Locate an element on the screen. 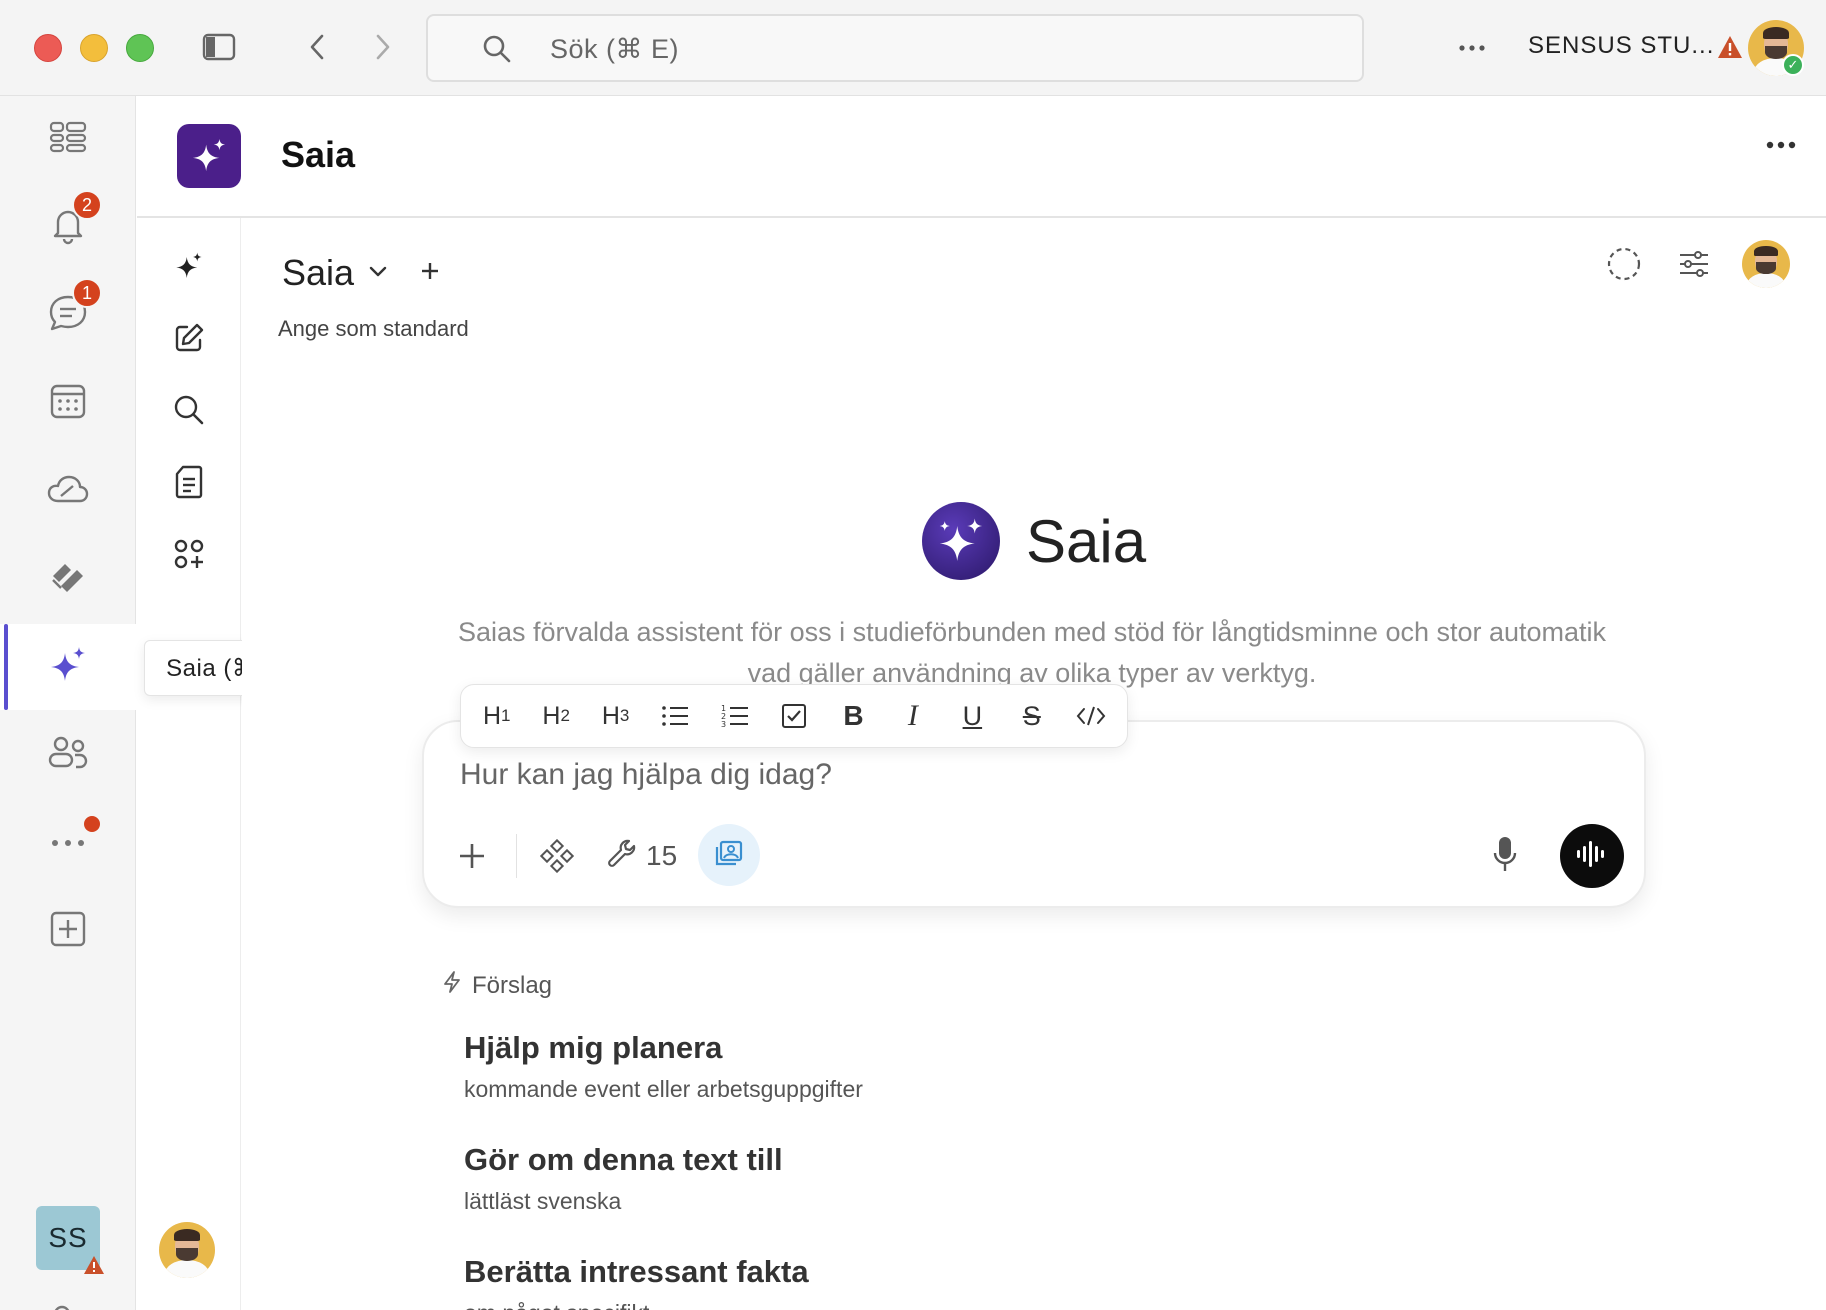 This screenshot has width=1826, height=1310. document-icon is located at coordinates (189, 484).